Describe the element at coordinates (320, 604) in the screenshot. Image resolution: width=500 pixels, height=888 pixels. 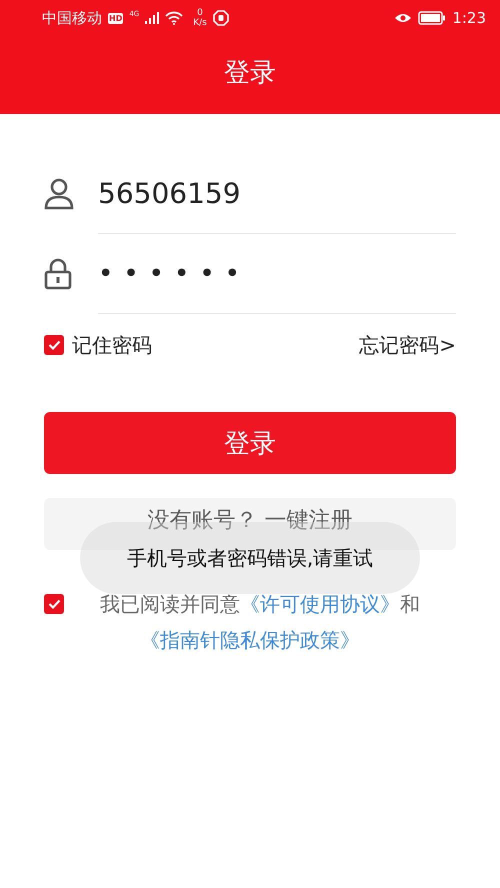
I see `license-agreement-link: 《许可使用协议》` at that location.